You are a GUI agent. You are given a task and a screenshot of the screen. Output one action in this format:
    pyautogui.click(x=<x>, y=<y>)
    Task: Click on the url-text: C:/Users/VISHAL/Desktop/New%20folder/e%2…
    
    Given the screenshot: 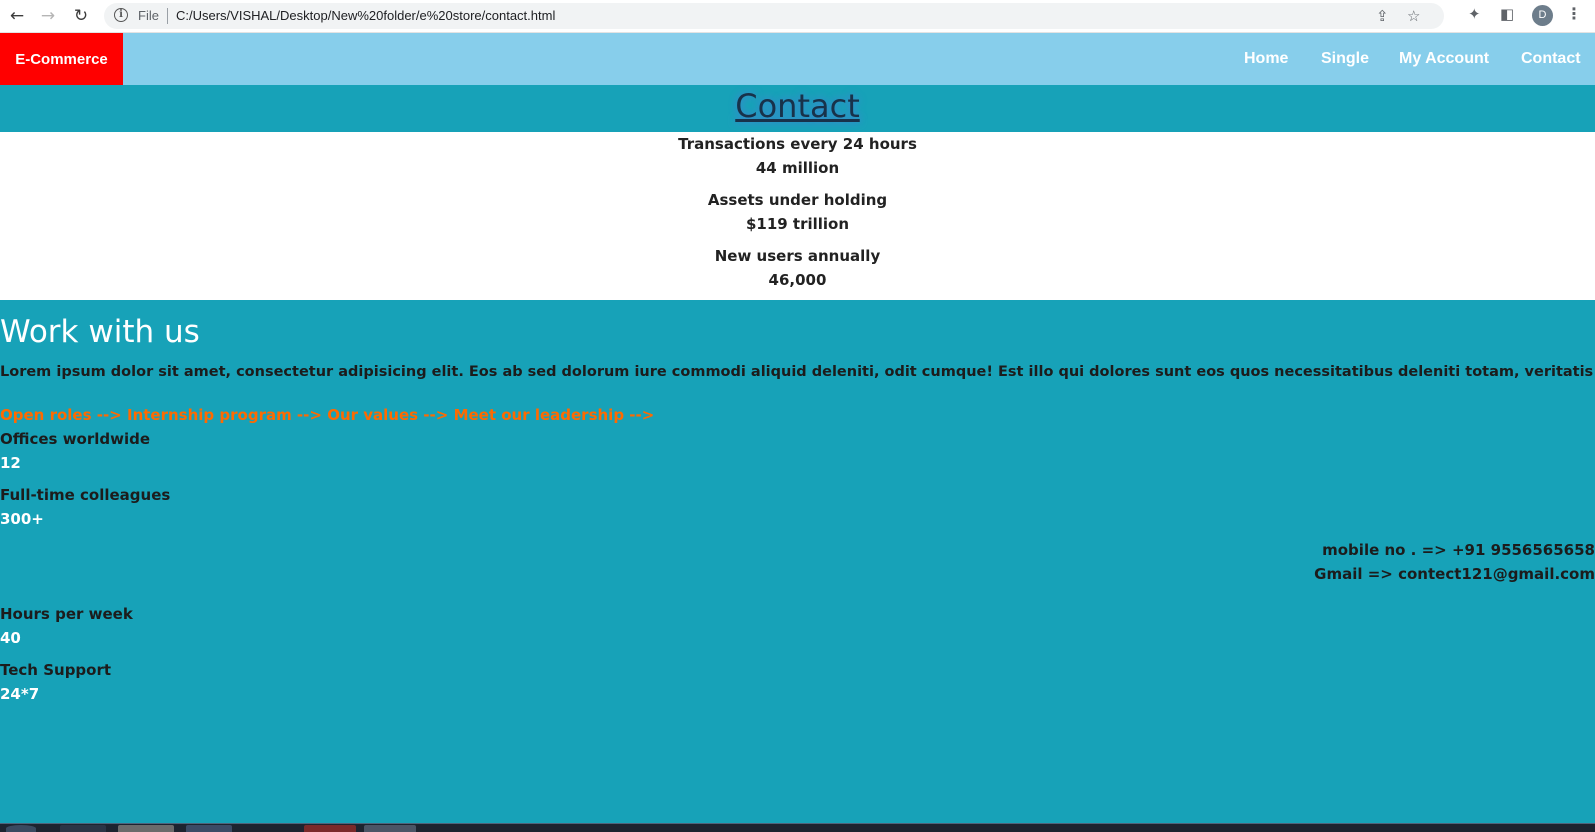 What is the action you would take?
    pyautogui.click(x=365, y=15)
    